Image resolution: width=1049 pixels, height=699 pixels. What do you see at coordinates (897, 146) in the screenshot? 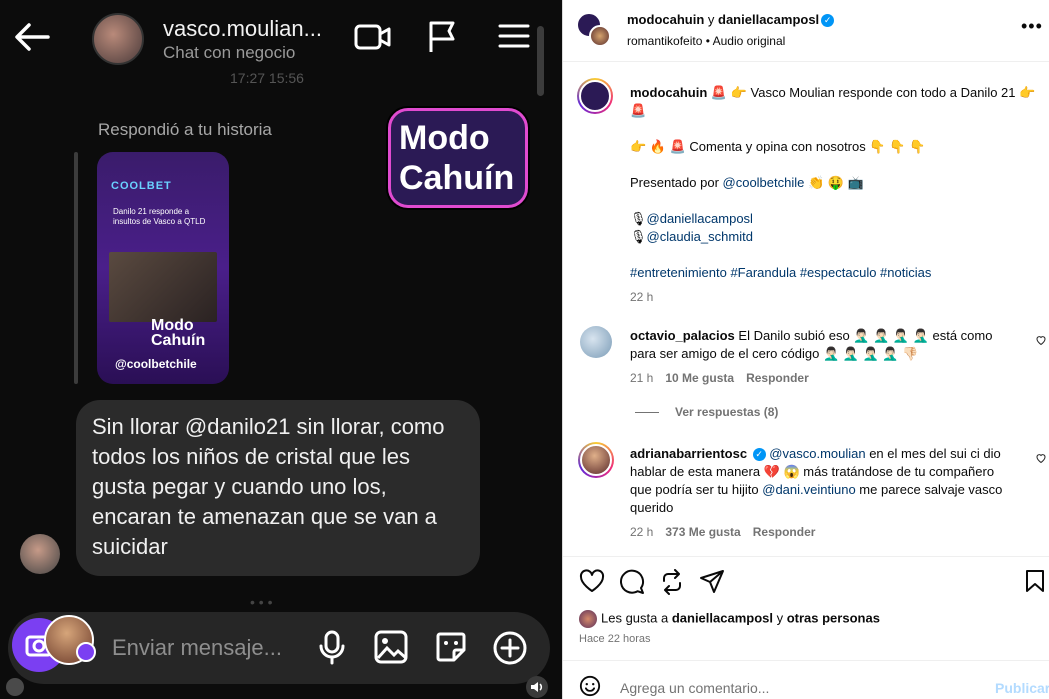
I see `caption-emoji-d: 👇 👇 👇` at bounding box center [897, 146].